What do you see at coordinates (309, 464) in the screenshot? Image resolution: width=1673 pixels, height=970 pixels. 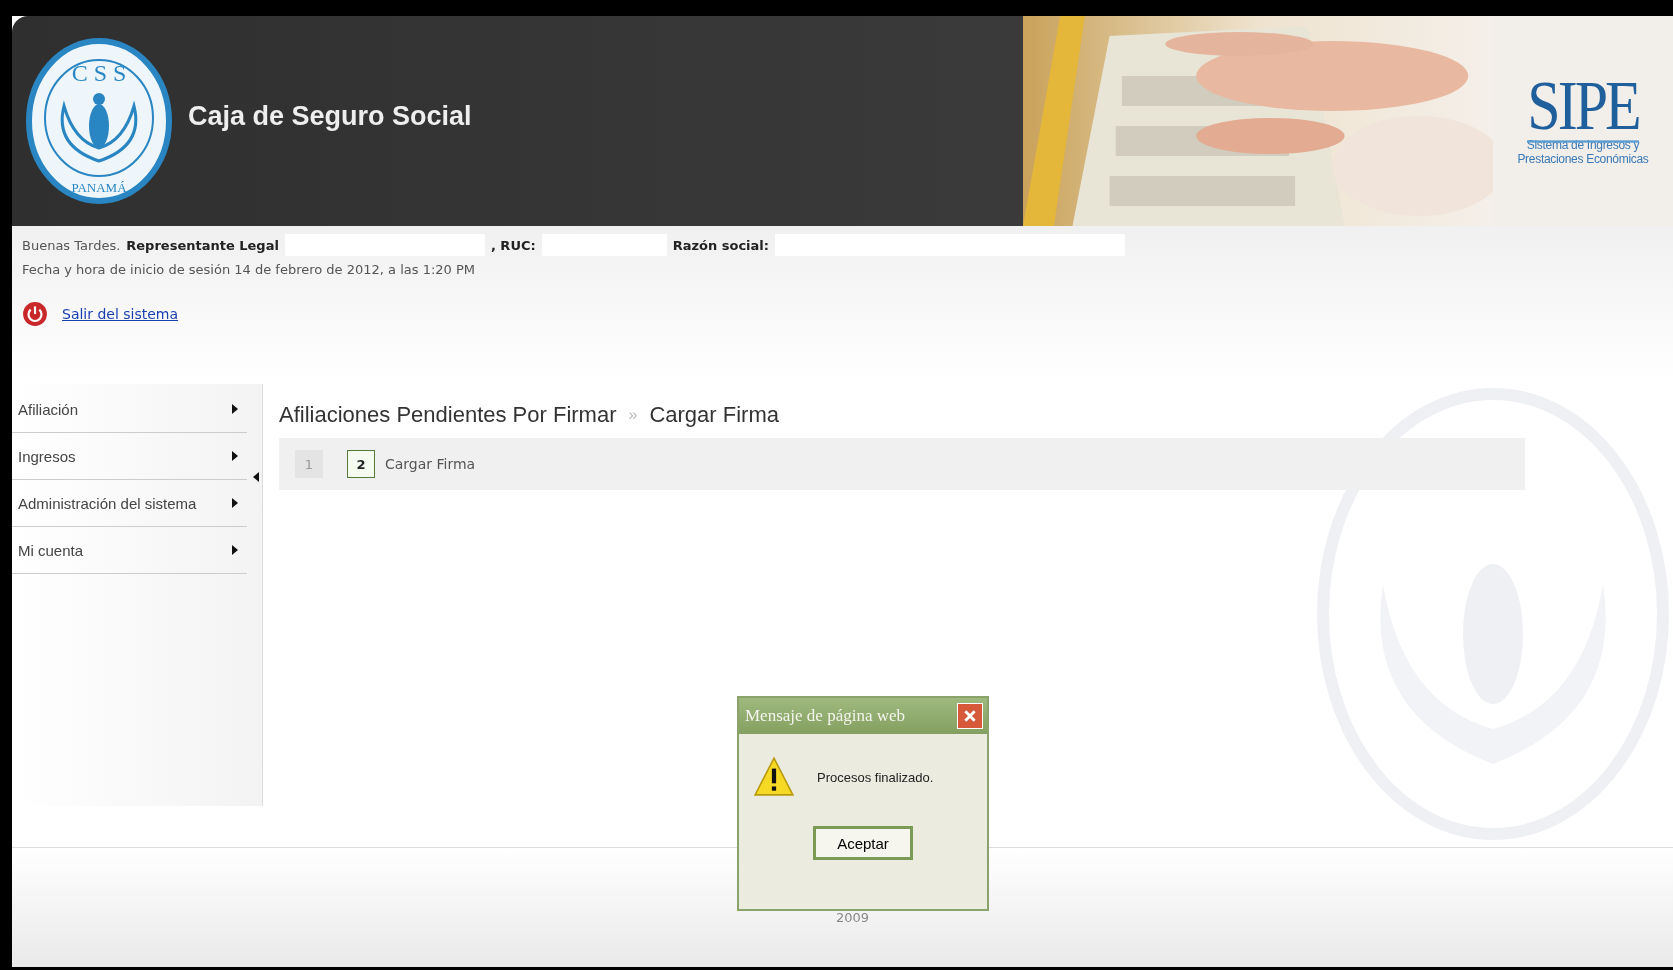 I see `step-number: 1` at bounding box center [309, 464].